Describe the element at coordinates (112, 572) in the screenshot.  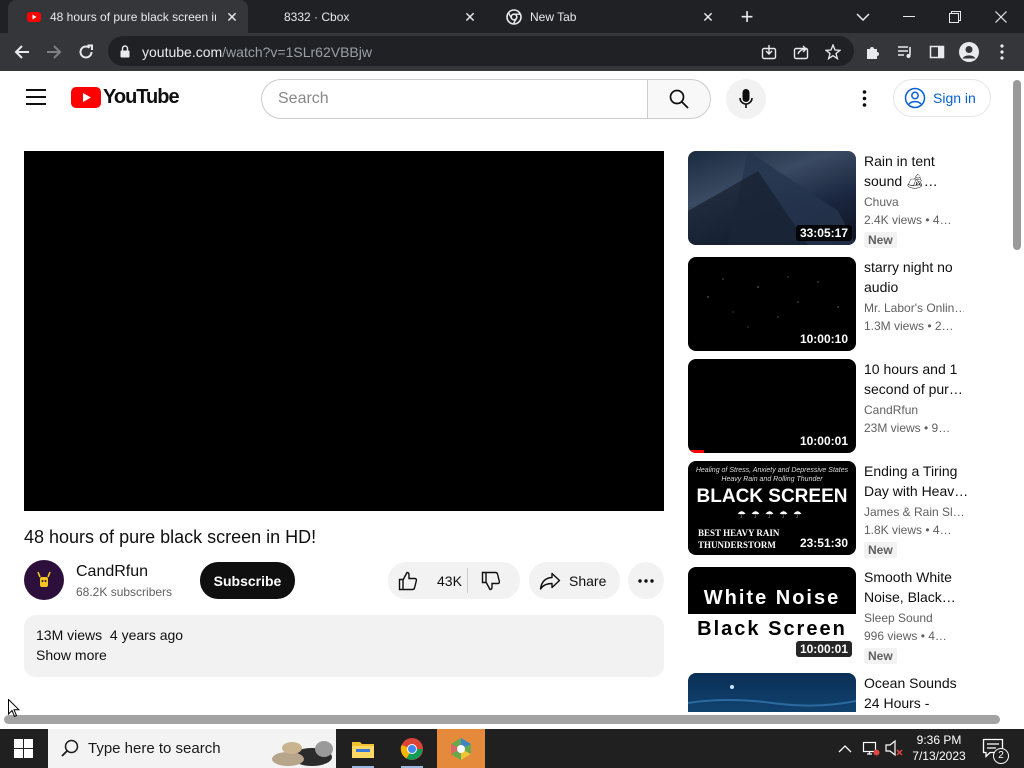
I see `channel-name: CandRfun` at that location.